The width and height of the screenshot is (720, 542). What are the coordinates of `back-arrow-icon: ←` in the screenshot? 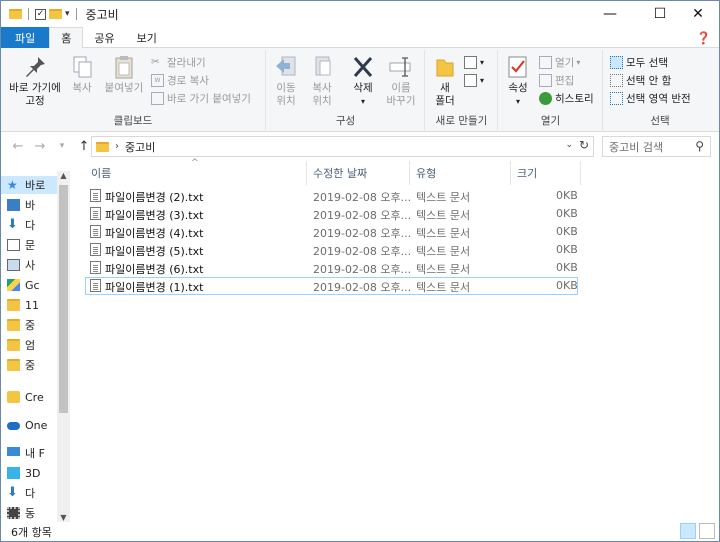 It's located at (18, 146).